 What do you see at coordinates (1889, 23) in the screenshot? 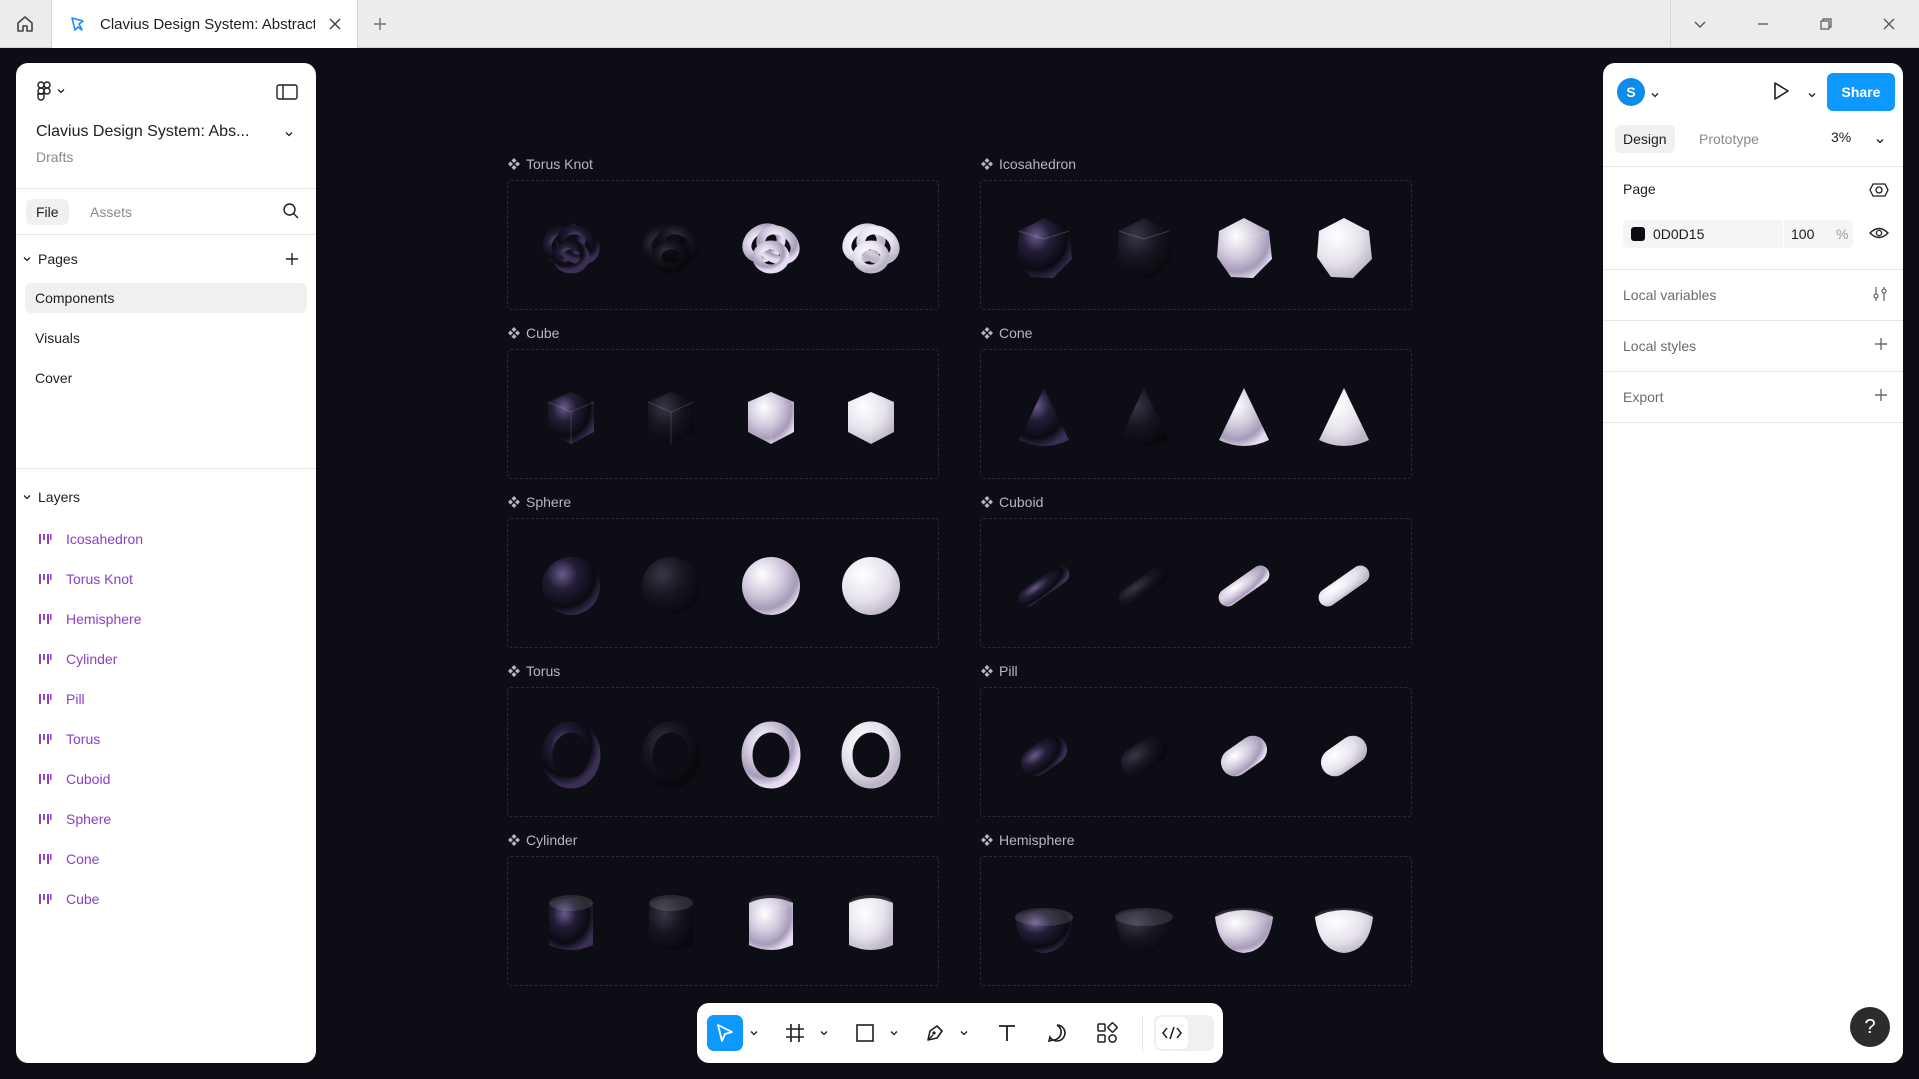
I see `close-window-button` at bounding box center [1889, 23].